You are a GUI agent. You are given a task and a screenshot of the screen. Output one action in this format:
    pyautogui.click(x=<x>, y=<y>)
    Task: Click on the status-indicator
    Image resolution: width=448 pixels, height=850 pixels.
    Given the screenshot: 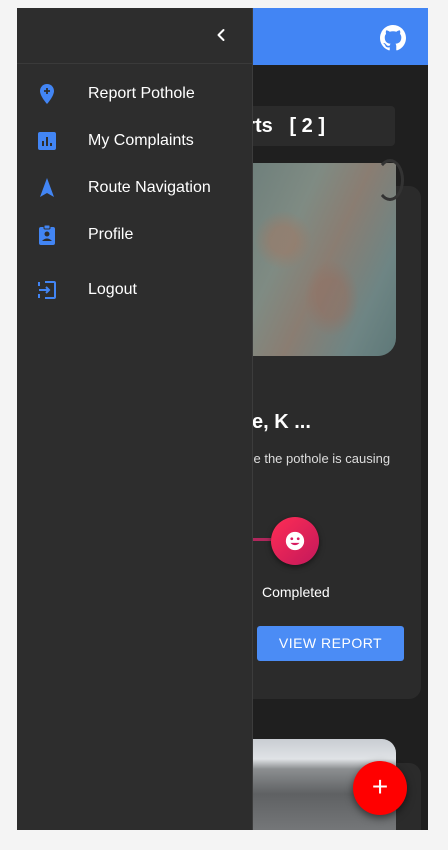 What is the action you would take?
    pyautogui.click(x=295, y=541)
    